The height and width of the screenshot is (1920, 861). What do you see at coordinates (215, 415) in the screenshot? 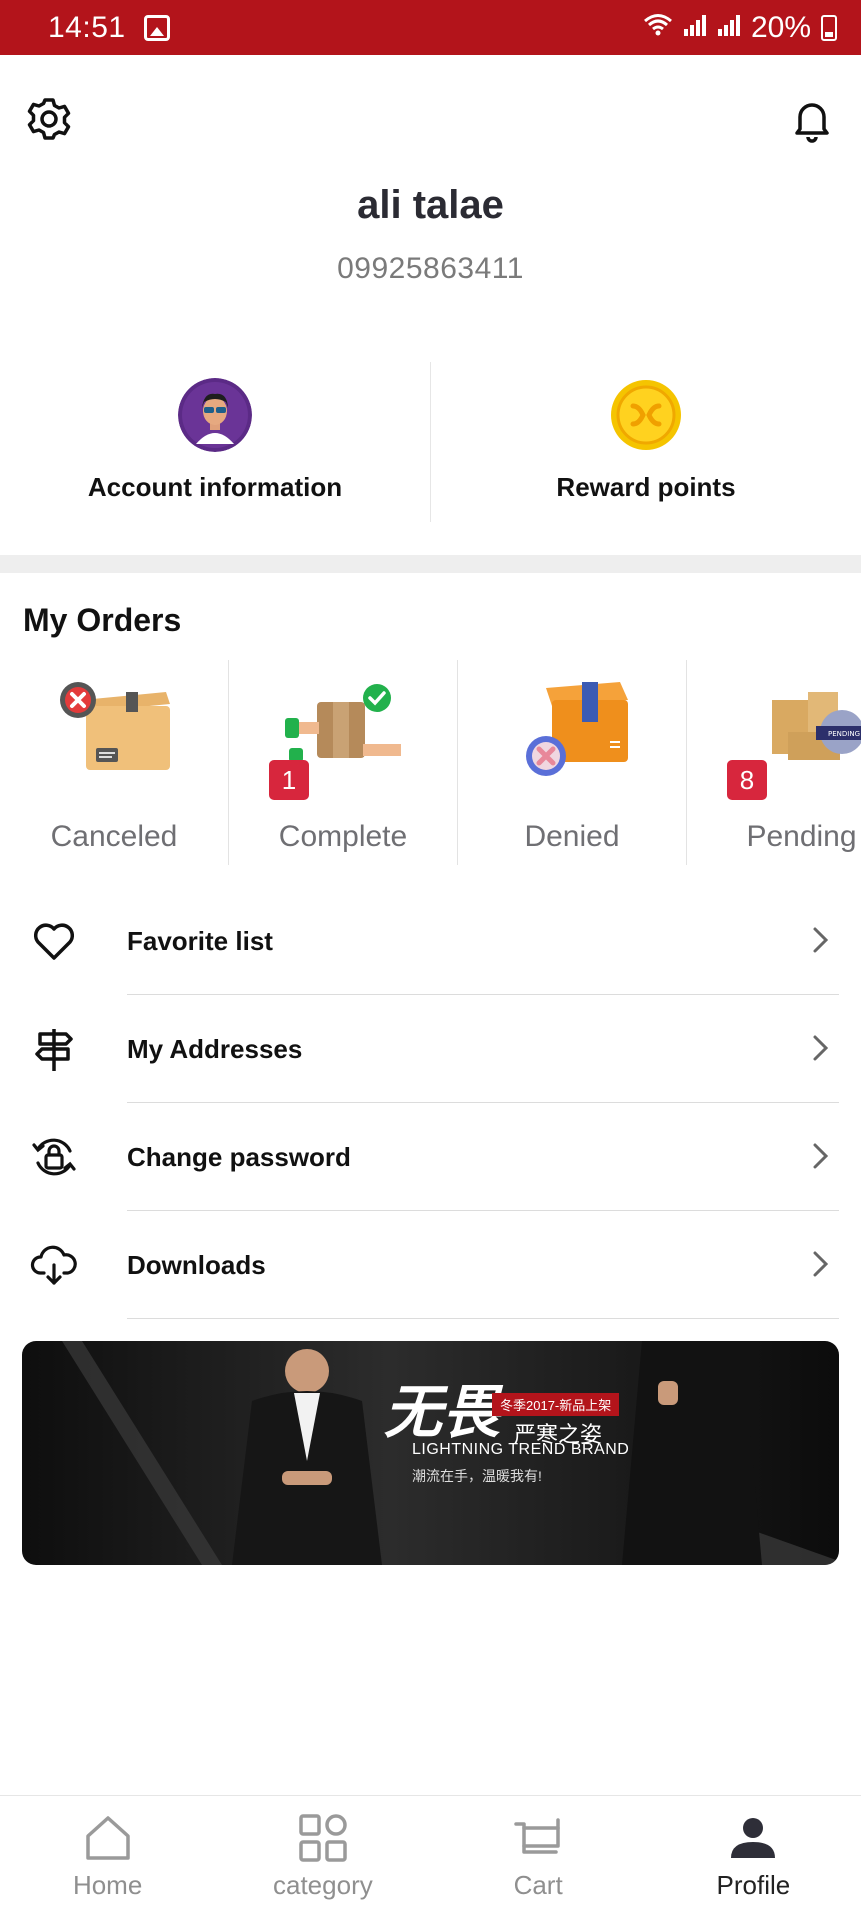
I see `avatar-icon` at bounding box center [215, 415].